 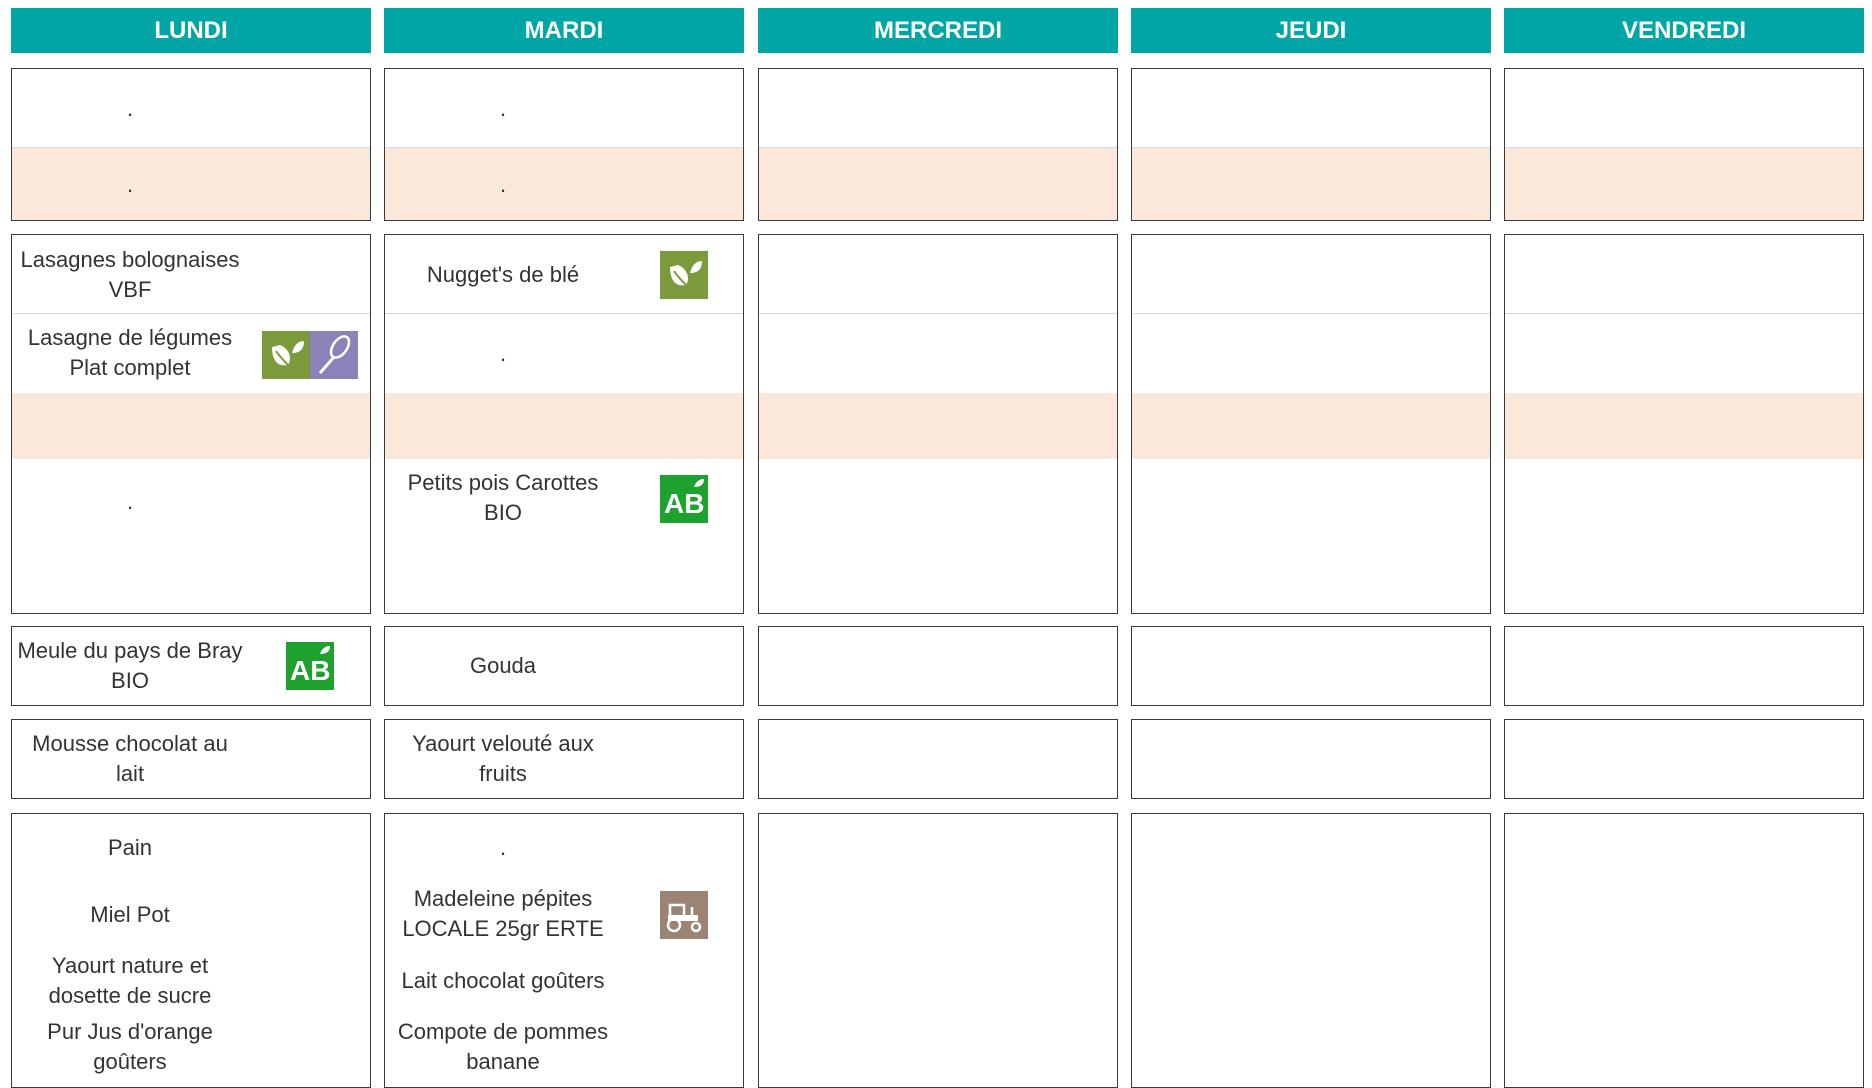 I want to click on fromage-box: Gouda, so click(x=564, y=666).